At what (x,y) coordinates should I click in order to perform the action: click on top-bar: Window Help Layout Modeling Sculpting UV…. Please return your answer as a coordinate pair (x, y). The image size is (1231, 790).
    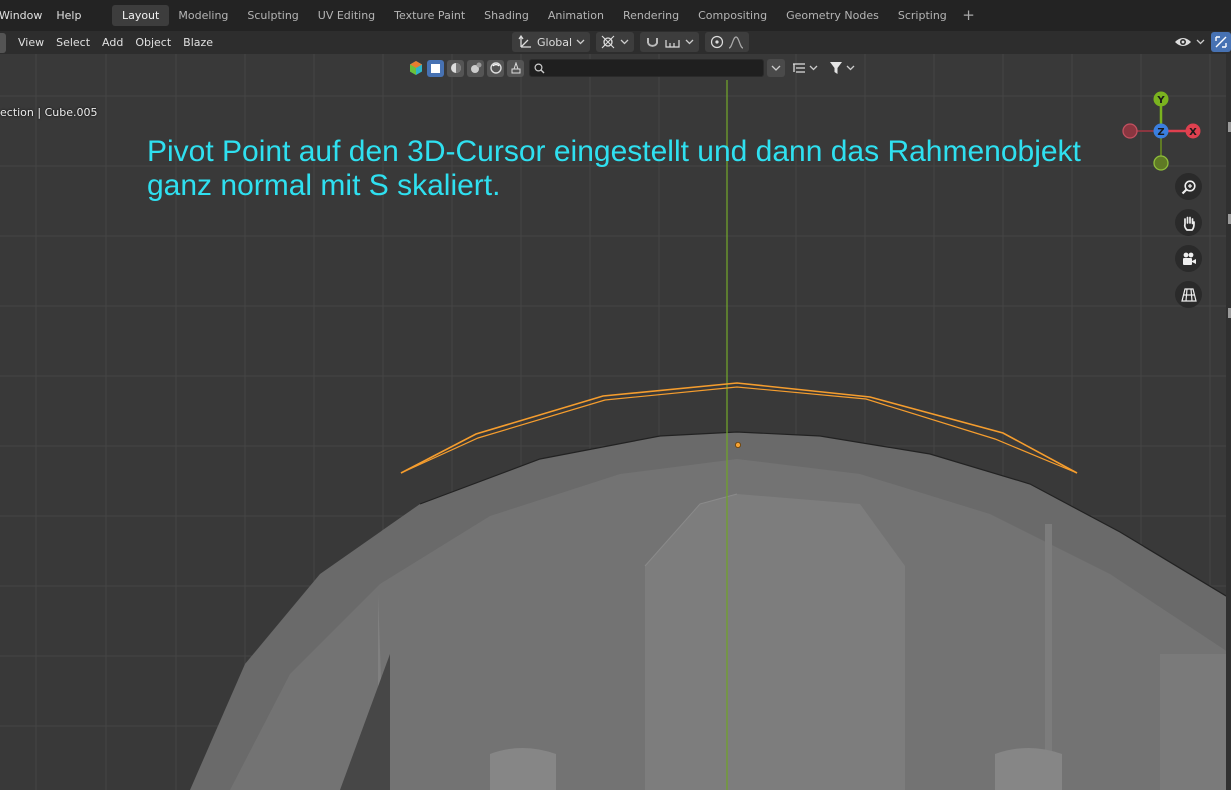
    Looking at the image, I should click on (615, 15).